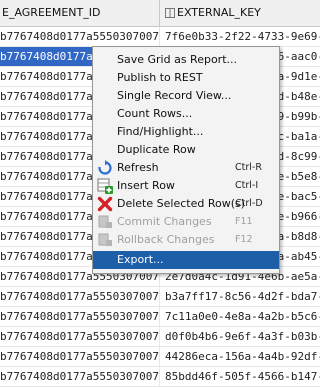 The width and height of the screenshot is (320, 387). Describe the element at coordinates (164, 221) in the screenshot. I see `menu-item-label: Commit Changes` at that location.